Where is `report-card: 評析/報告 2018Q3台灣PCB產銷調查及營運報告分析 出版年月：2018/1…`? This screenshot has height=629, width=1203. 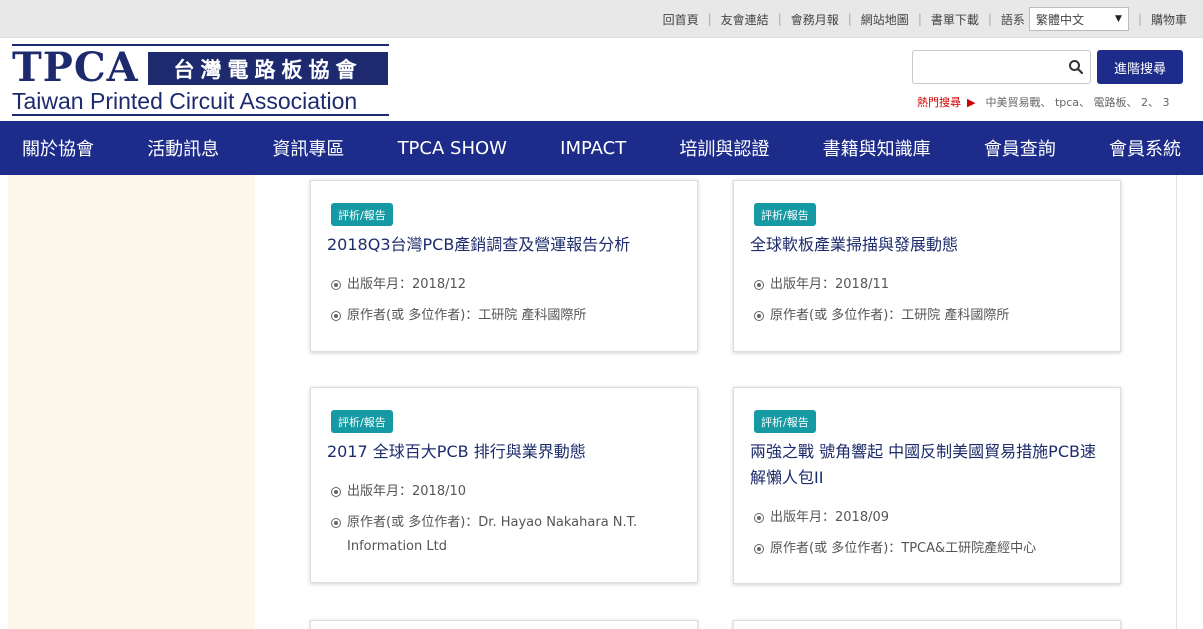
report-card: 評析/報告 2018Q3台灣PCB產銷調查及營運報告分析 出版年月：2018/1… is located at coordinates (504, 266).